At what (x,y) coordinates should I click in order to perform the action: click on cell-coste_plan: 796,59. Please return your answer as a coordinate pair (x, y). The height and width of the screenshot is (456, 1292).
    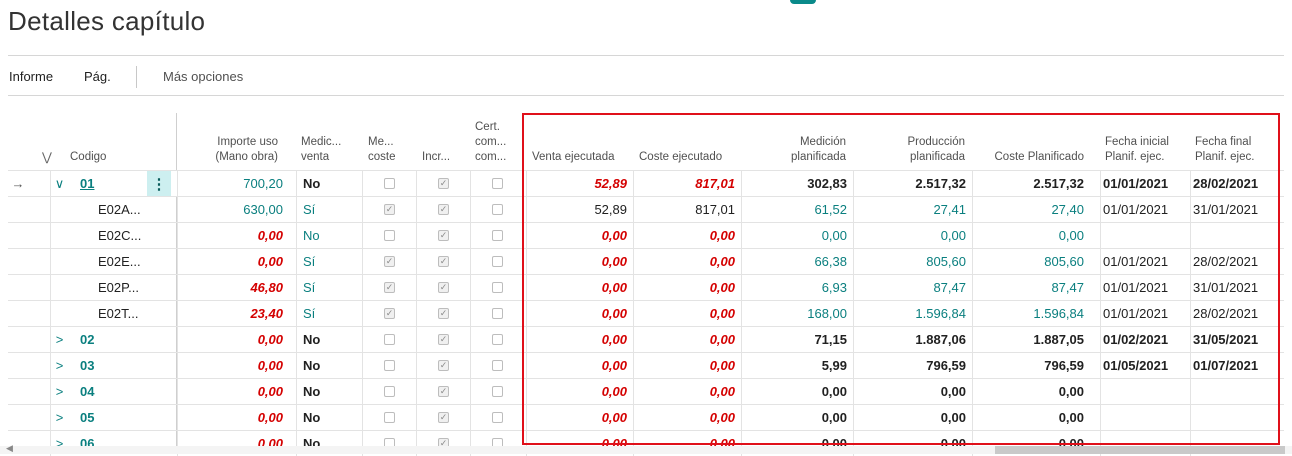
    Looking at the image, I should click on (1031, 365).